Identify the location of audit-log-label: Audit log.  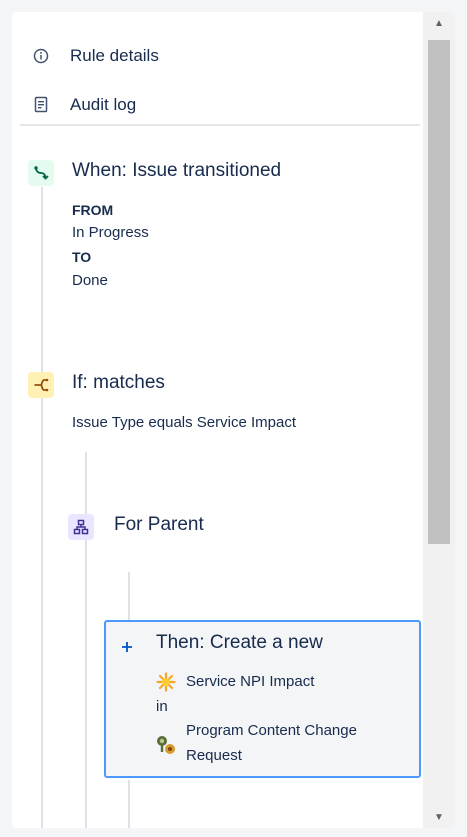
(103, 104).